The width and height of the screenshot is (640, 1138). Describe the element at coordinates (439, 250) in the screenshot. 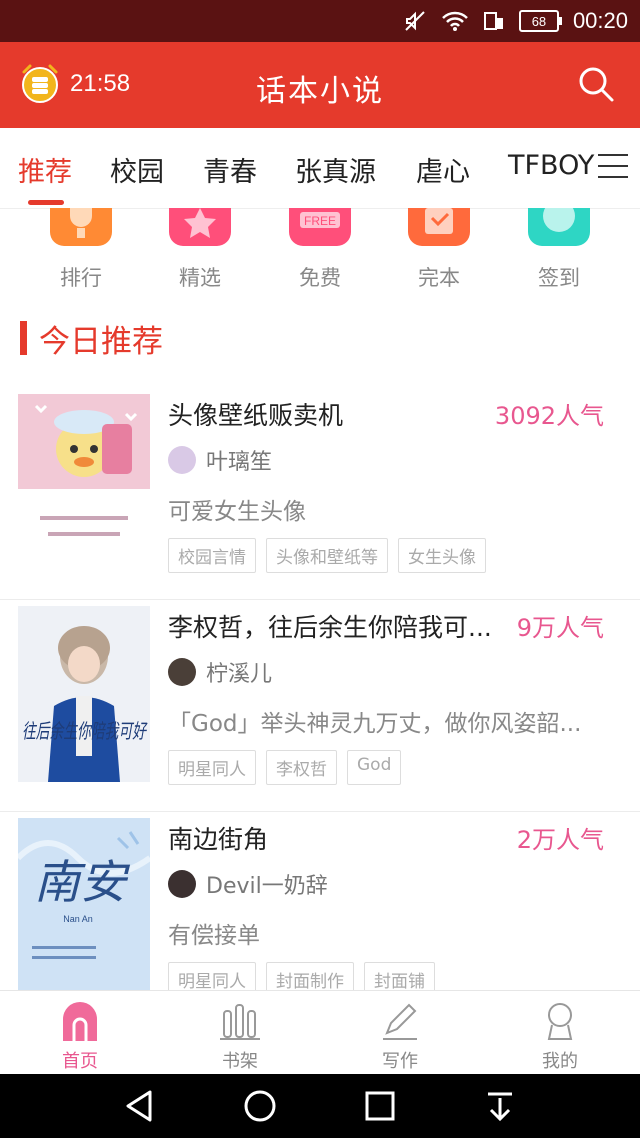

I see `quick-item-complete: 完本` at that location.